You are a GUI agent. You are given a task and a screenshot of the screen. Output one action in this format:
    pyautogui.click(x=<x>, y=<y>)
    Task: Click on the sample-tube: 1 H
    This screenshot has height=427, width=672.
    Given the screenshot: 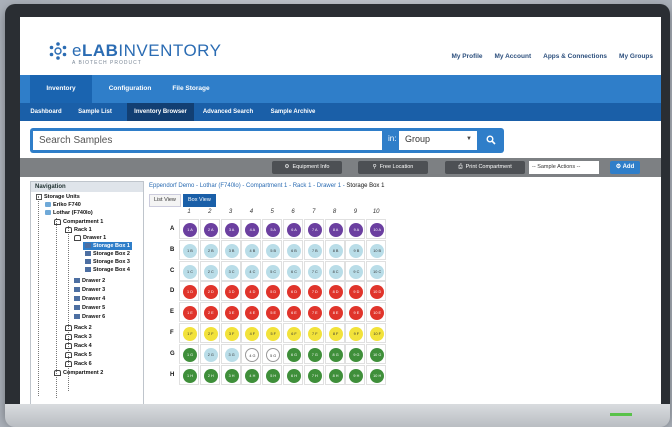 What is the action you would take?
    pyautogui.click(x=190, y=375)
    